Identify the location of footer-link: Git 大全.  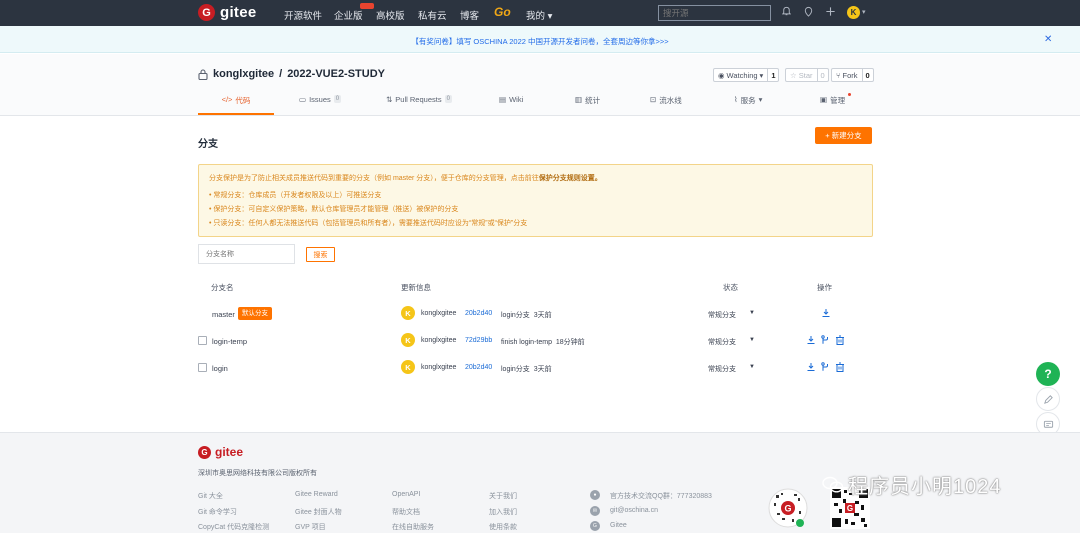
(210, 496).